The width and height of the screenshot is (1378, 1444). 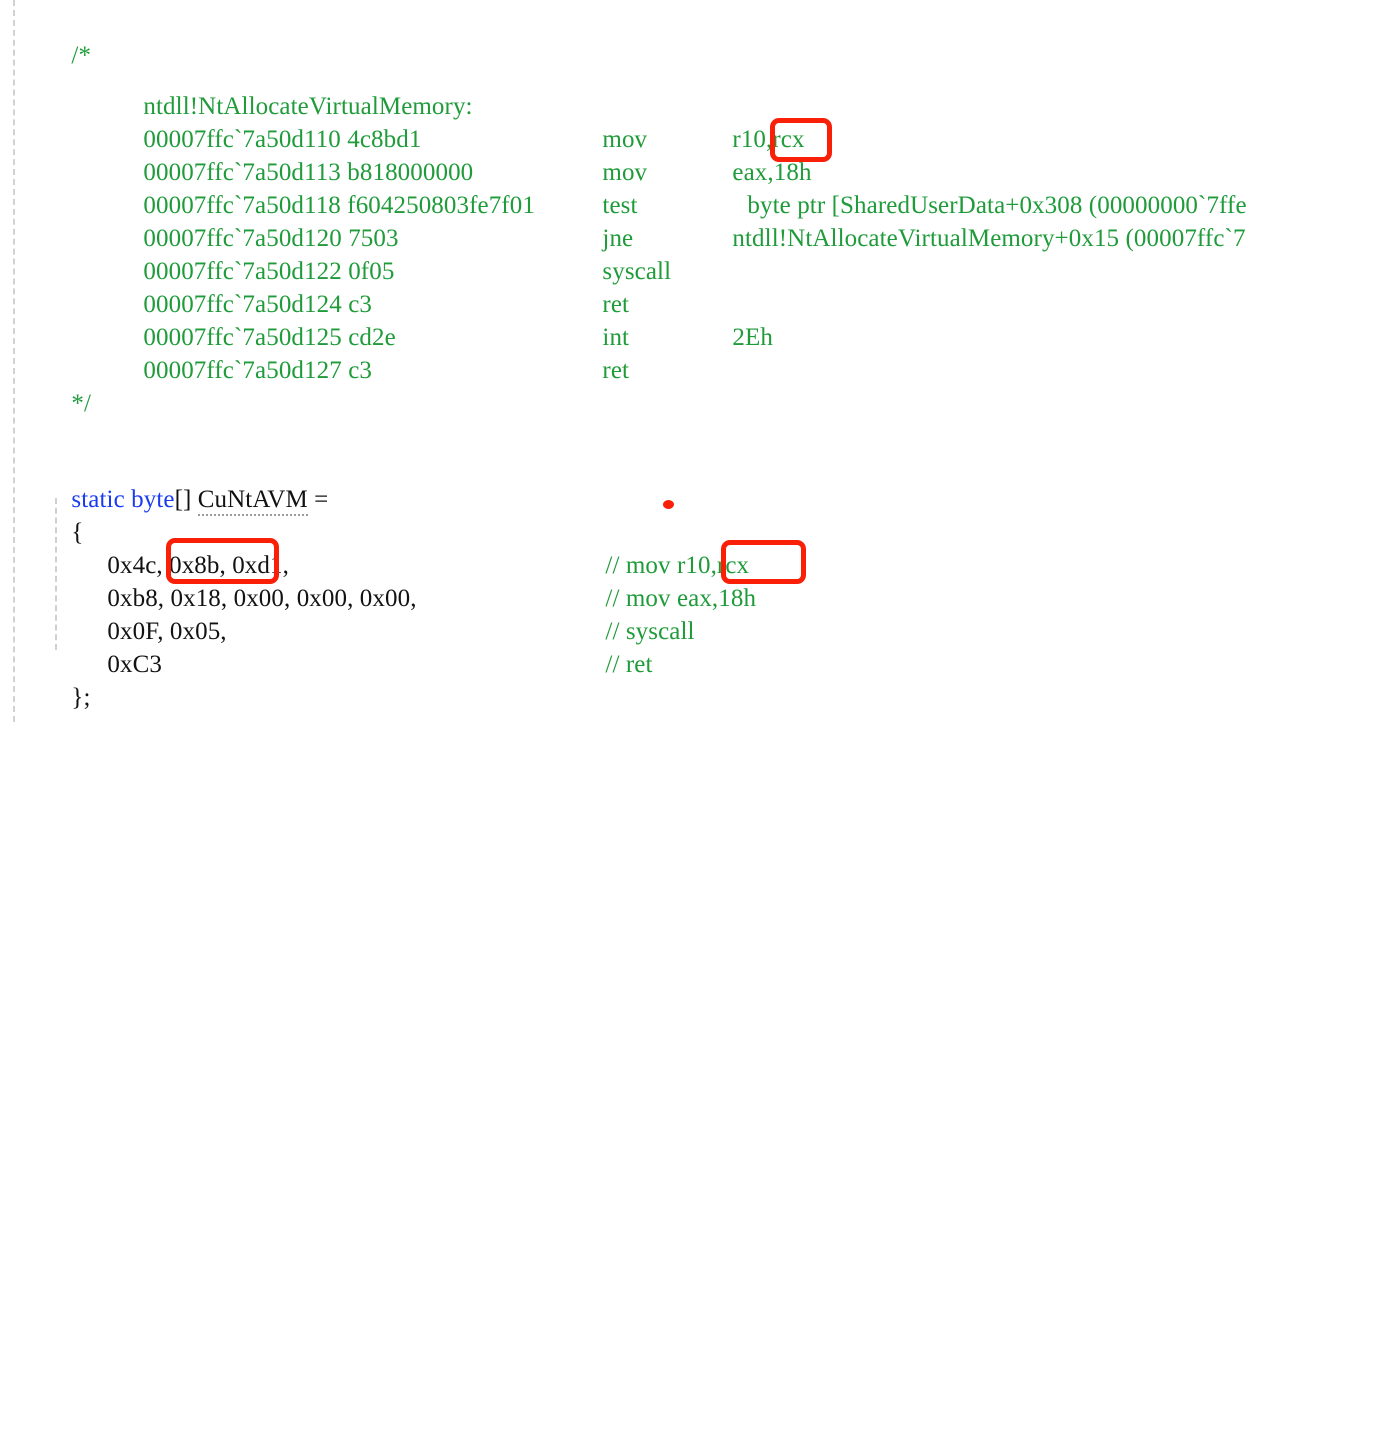 What do you see at coordinates (134, 665) in the screenshot?
I see `array-byte-values: 0xC3` at bounding box center [134, 665].